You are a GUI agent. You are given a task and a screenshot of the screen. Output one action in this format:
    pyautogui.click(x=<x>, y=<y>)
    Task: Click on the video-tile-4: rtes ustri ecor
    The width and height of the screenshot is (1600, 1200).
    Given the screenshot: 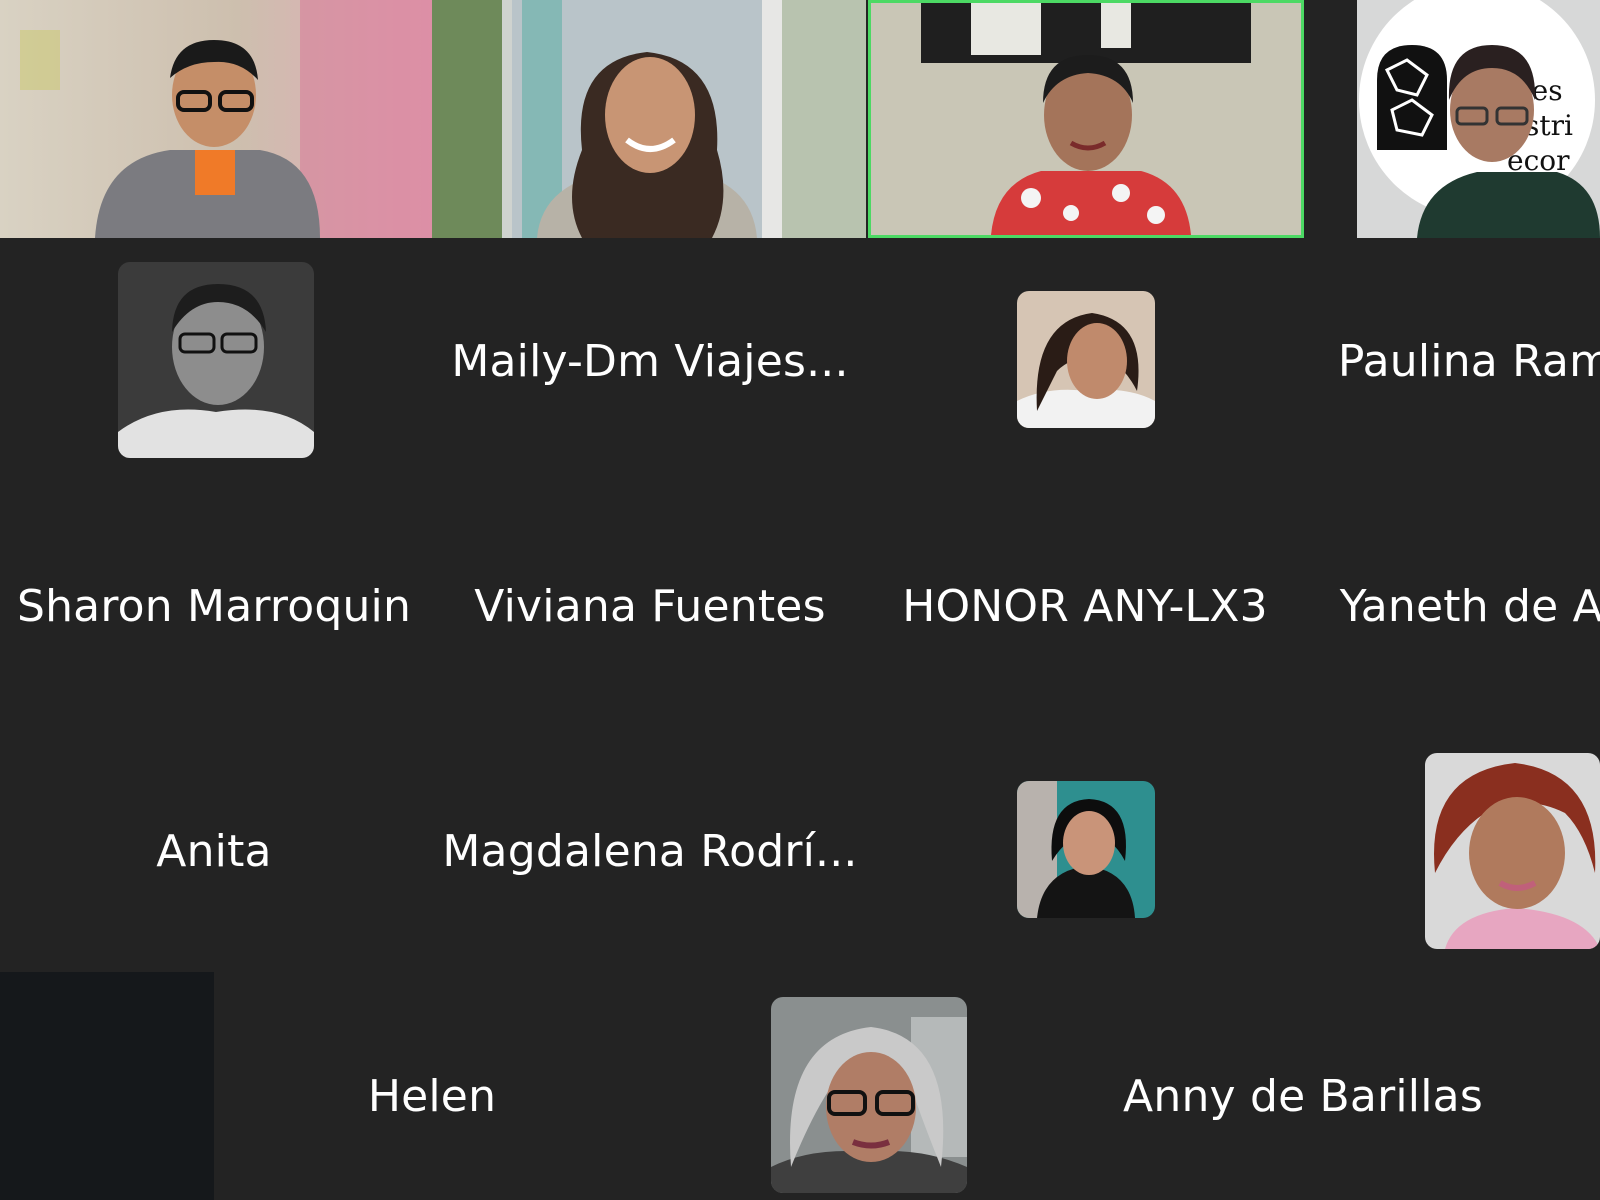 What is the action you would take?
    pyautogui.click(x=1478, y=119)
    